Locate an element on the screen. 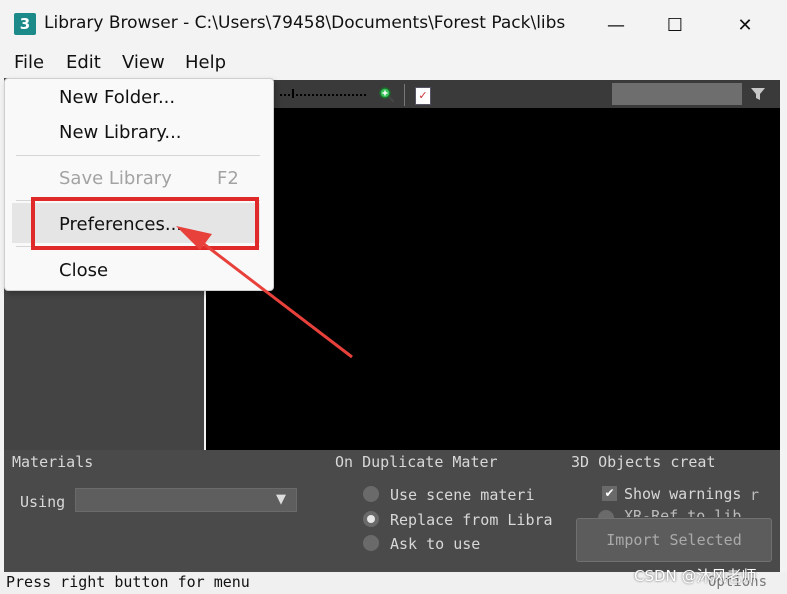 The height and width of the screenshot is (594, 787). using-label: Using is located at coordinates (43, 502).